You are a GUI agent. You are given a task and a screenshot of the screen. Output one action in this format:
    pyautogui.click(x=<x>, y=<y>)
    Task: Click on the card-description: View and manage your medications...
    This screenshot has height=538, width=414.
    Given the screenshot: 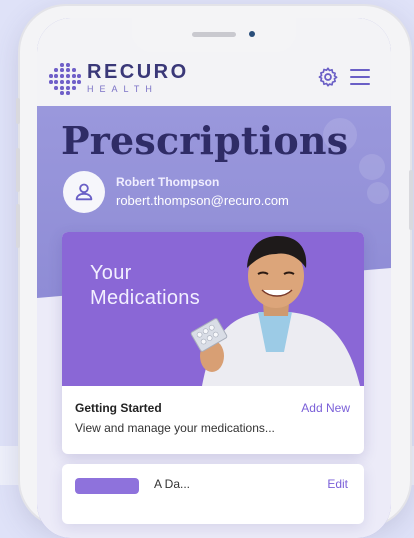 What is the action you would take?
    pyautogui.click(x=175, y=428)
    